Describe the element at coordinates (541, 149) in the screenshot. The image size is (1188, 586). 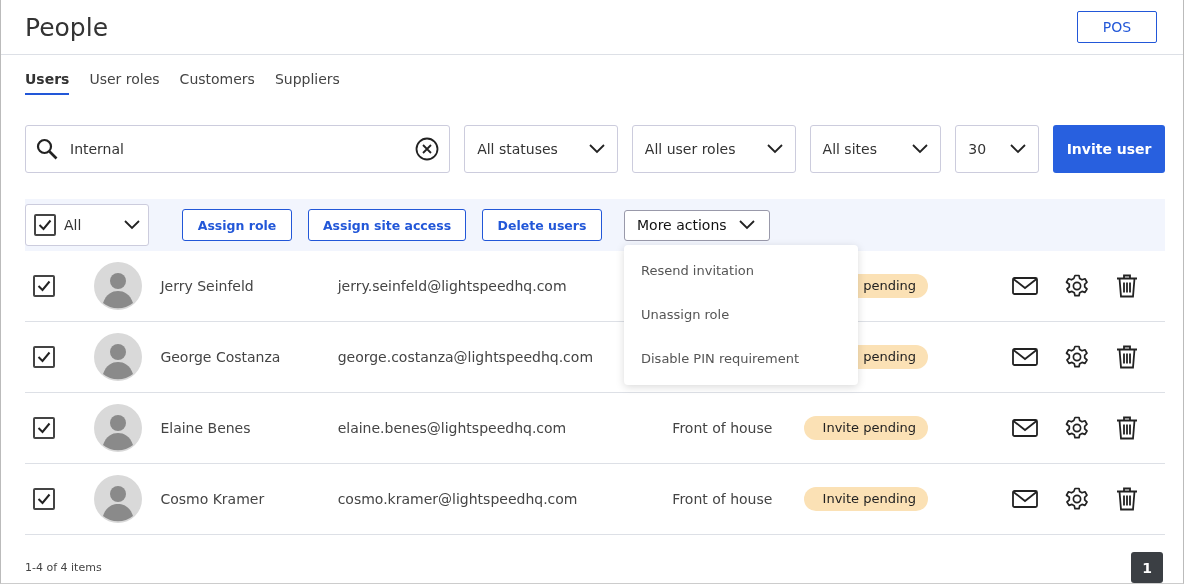
I see `filter-dropdown: All statuses` at that location.